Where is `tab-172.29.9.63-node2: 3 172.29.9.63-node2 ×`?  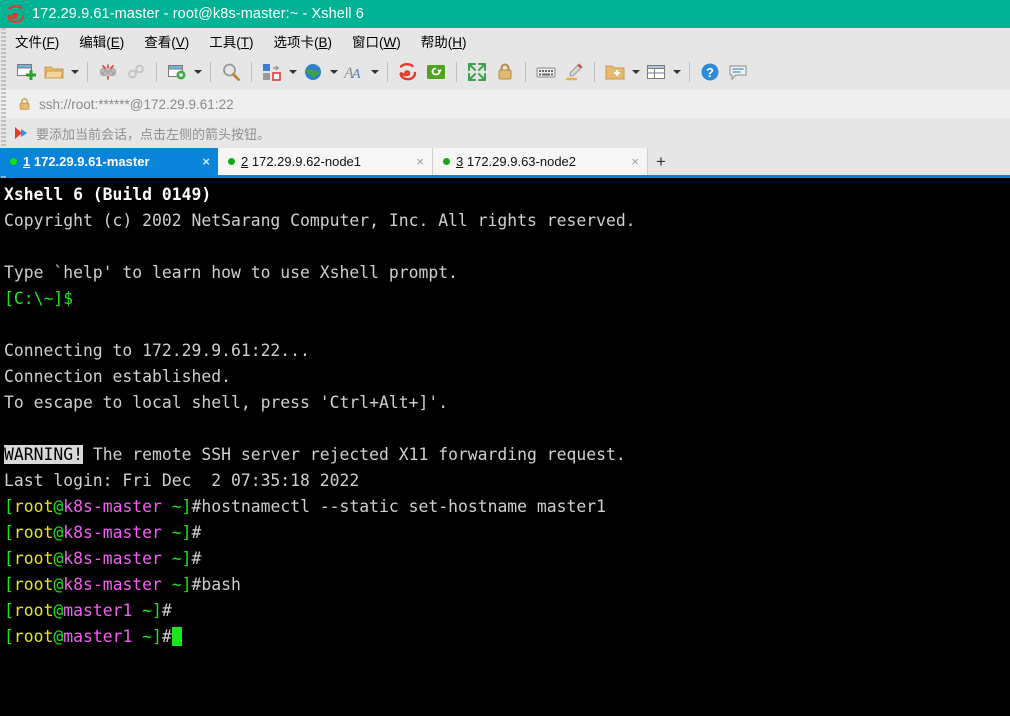 tab-172.29.9.63-node2: 3 172.29.9.63-node2 × is located at coordinates (540, 161).